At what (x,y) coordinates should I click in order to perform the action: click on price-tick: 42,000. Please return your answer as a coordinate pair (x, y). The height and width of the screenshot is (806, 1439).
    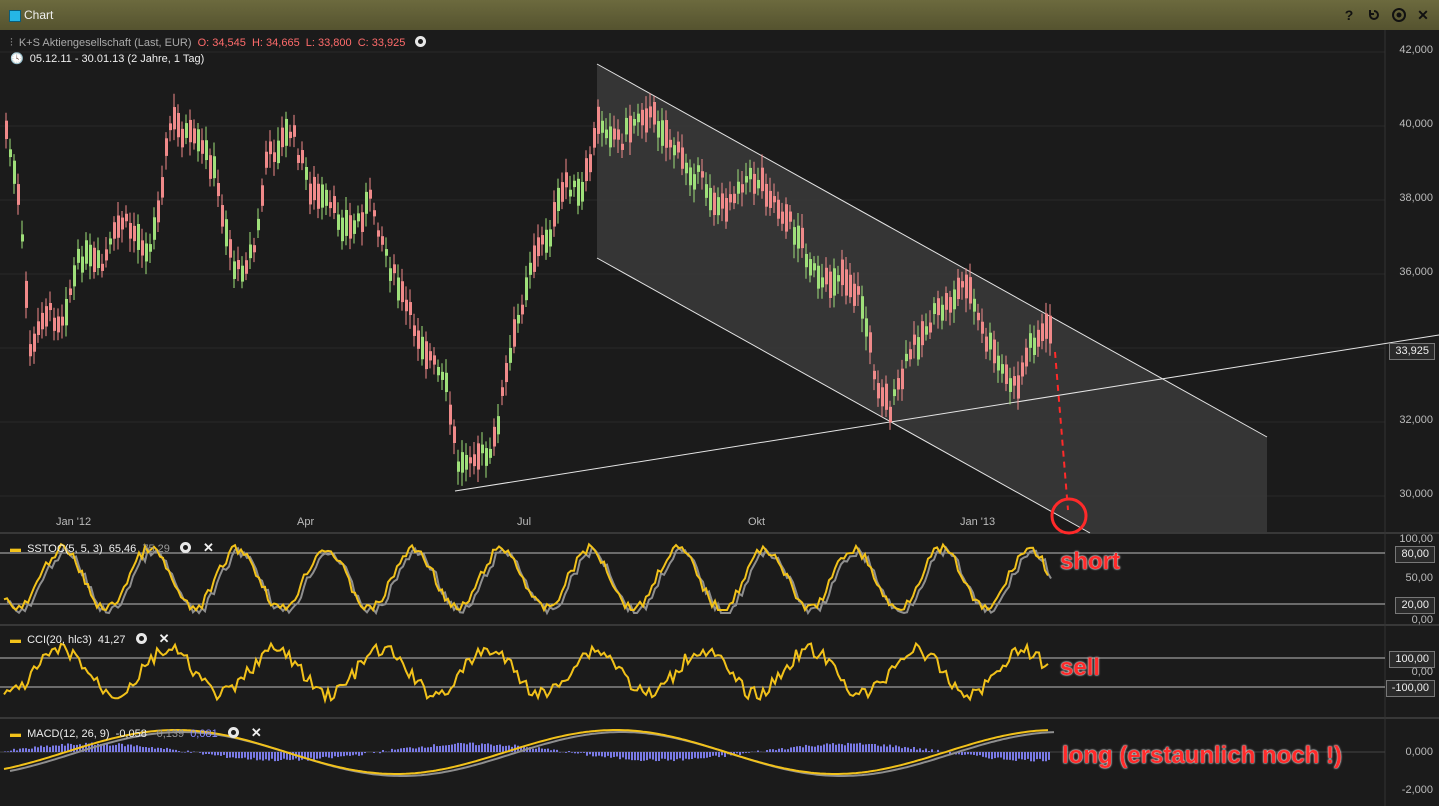
    Looking at the image, I should click on (1416, 50).